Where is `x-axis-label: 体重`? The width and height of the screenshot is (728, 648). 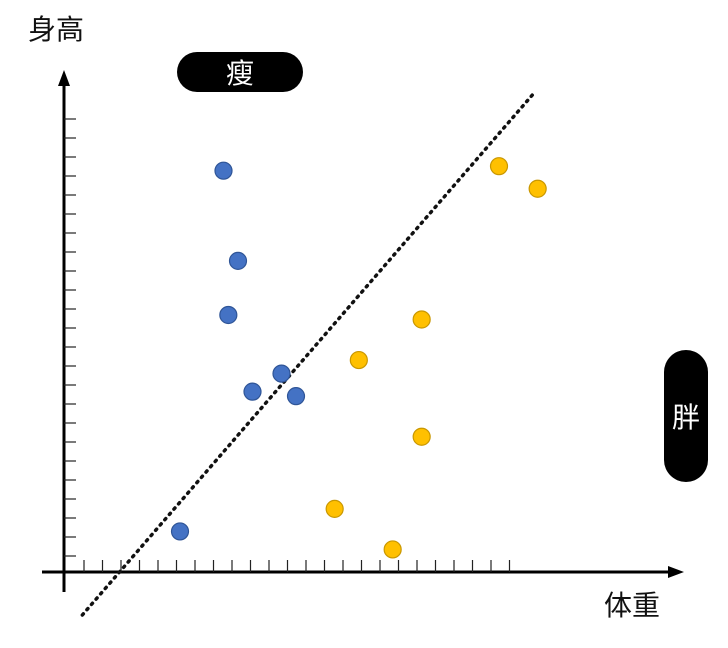 x-axis-label: 体重 is located at coordinates (632, 605).